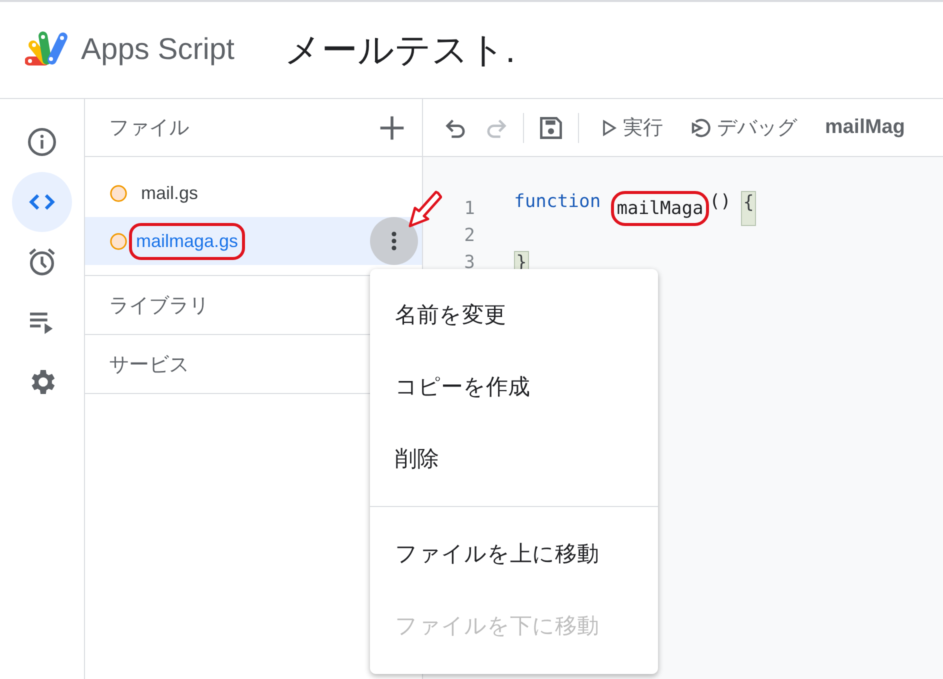 This screenshot has height=679, width=943. What do you see at coordinates (865, 127) in the screenshot?
I see `function-selector: mailMag` at bounding box center [865, 127].